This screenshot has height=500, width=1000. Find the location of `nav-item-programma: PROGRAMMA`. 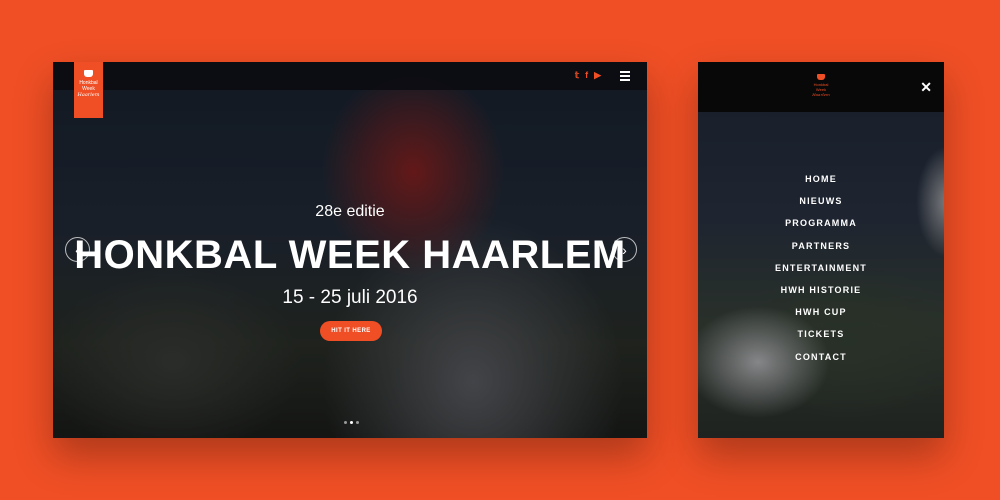

nav-item-programma: PROGRAMMA is located at coordinates (821, 227).